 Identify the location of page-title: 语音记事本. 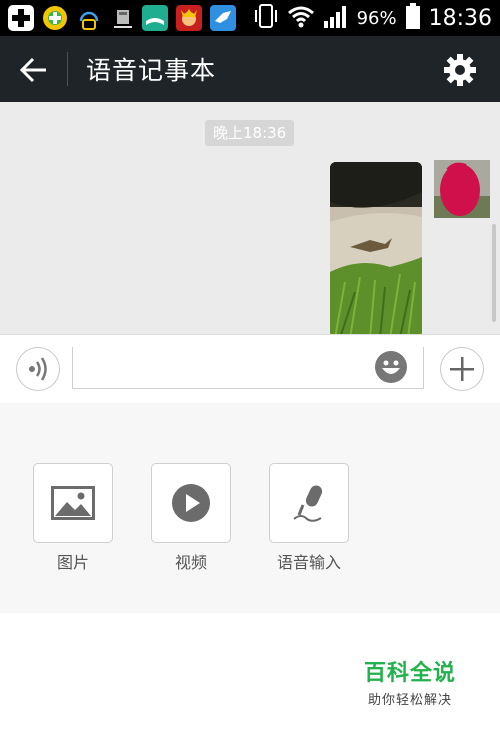
(151, 70).